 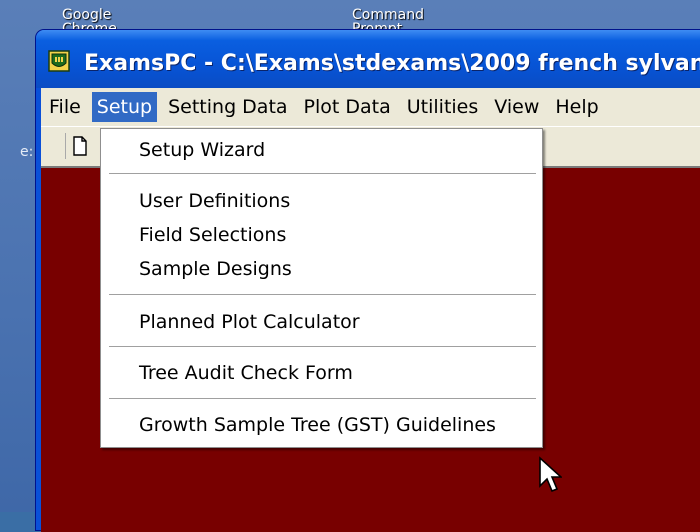 What do you see at coordinates (65, 107) in the screenshot?
I see `menu-file: File` at bounding box center [65, 107].